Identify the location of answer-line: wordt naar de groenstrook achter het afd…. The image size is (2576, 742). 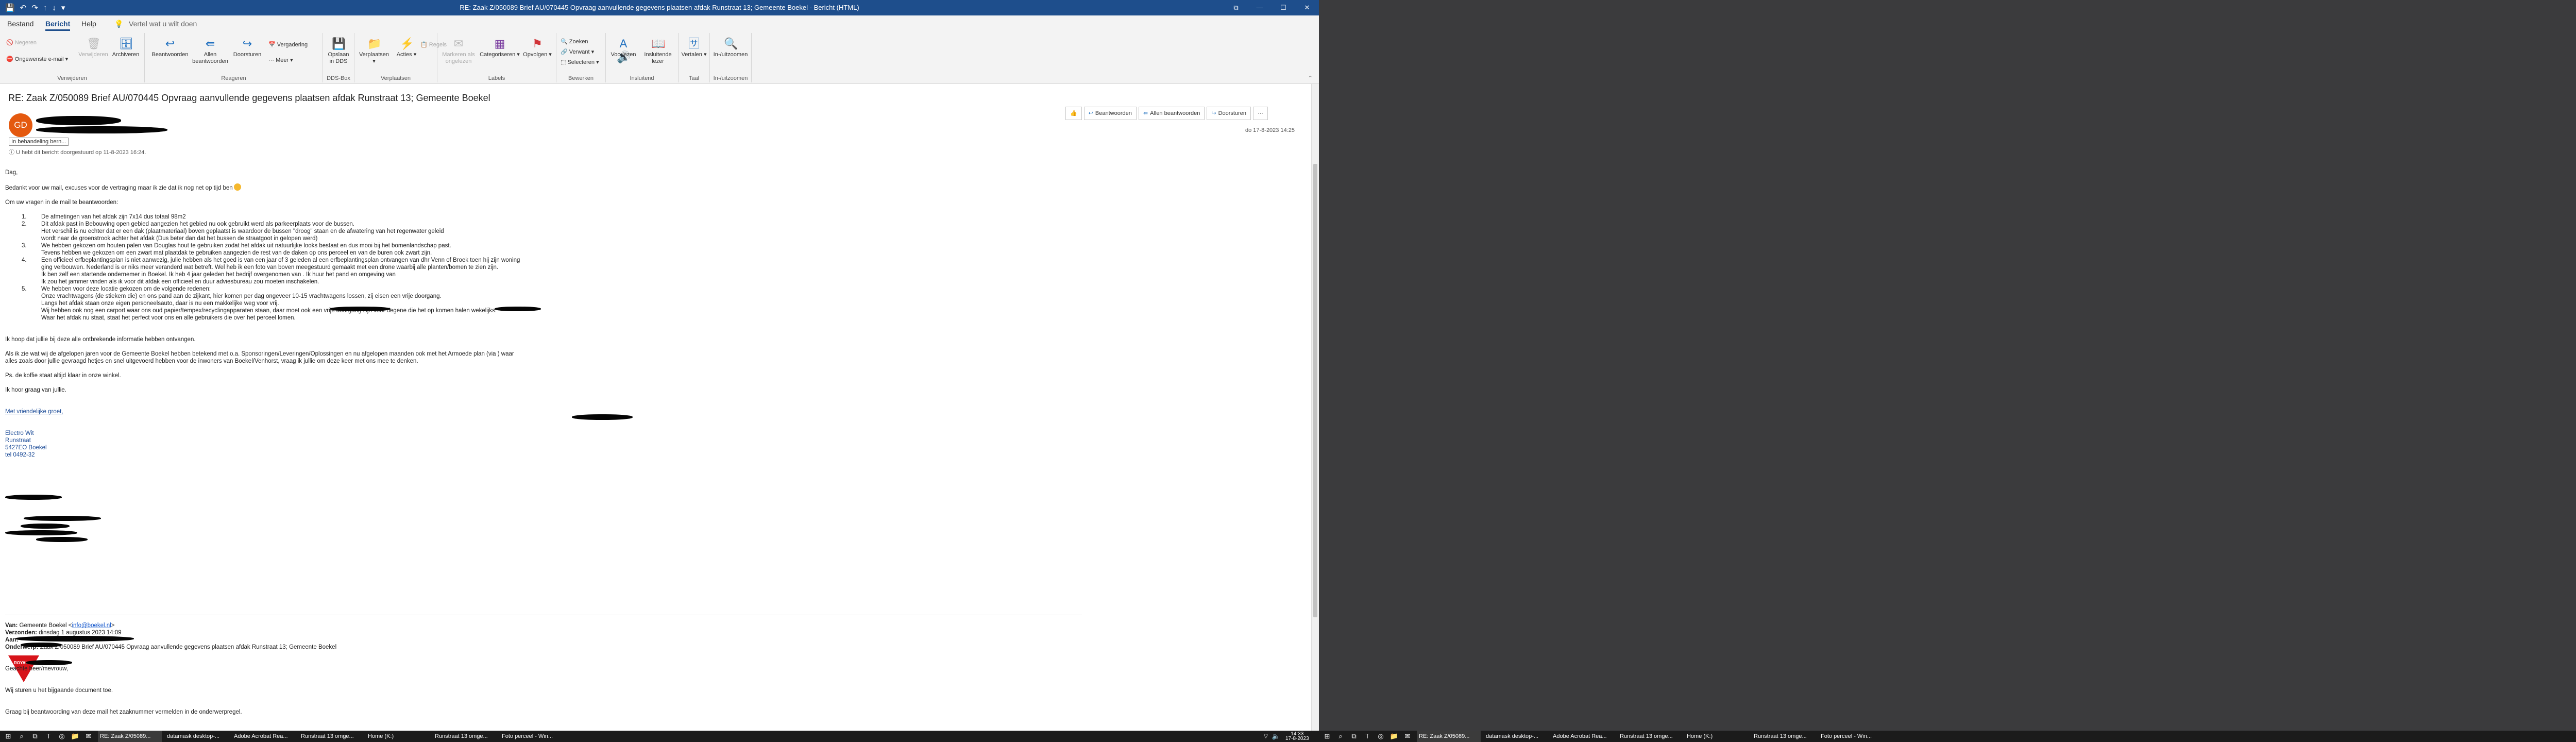
(180, 238).